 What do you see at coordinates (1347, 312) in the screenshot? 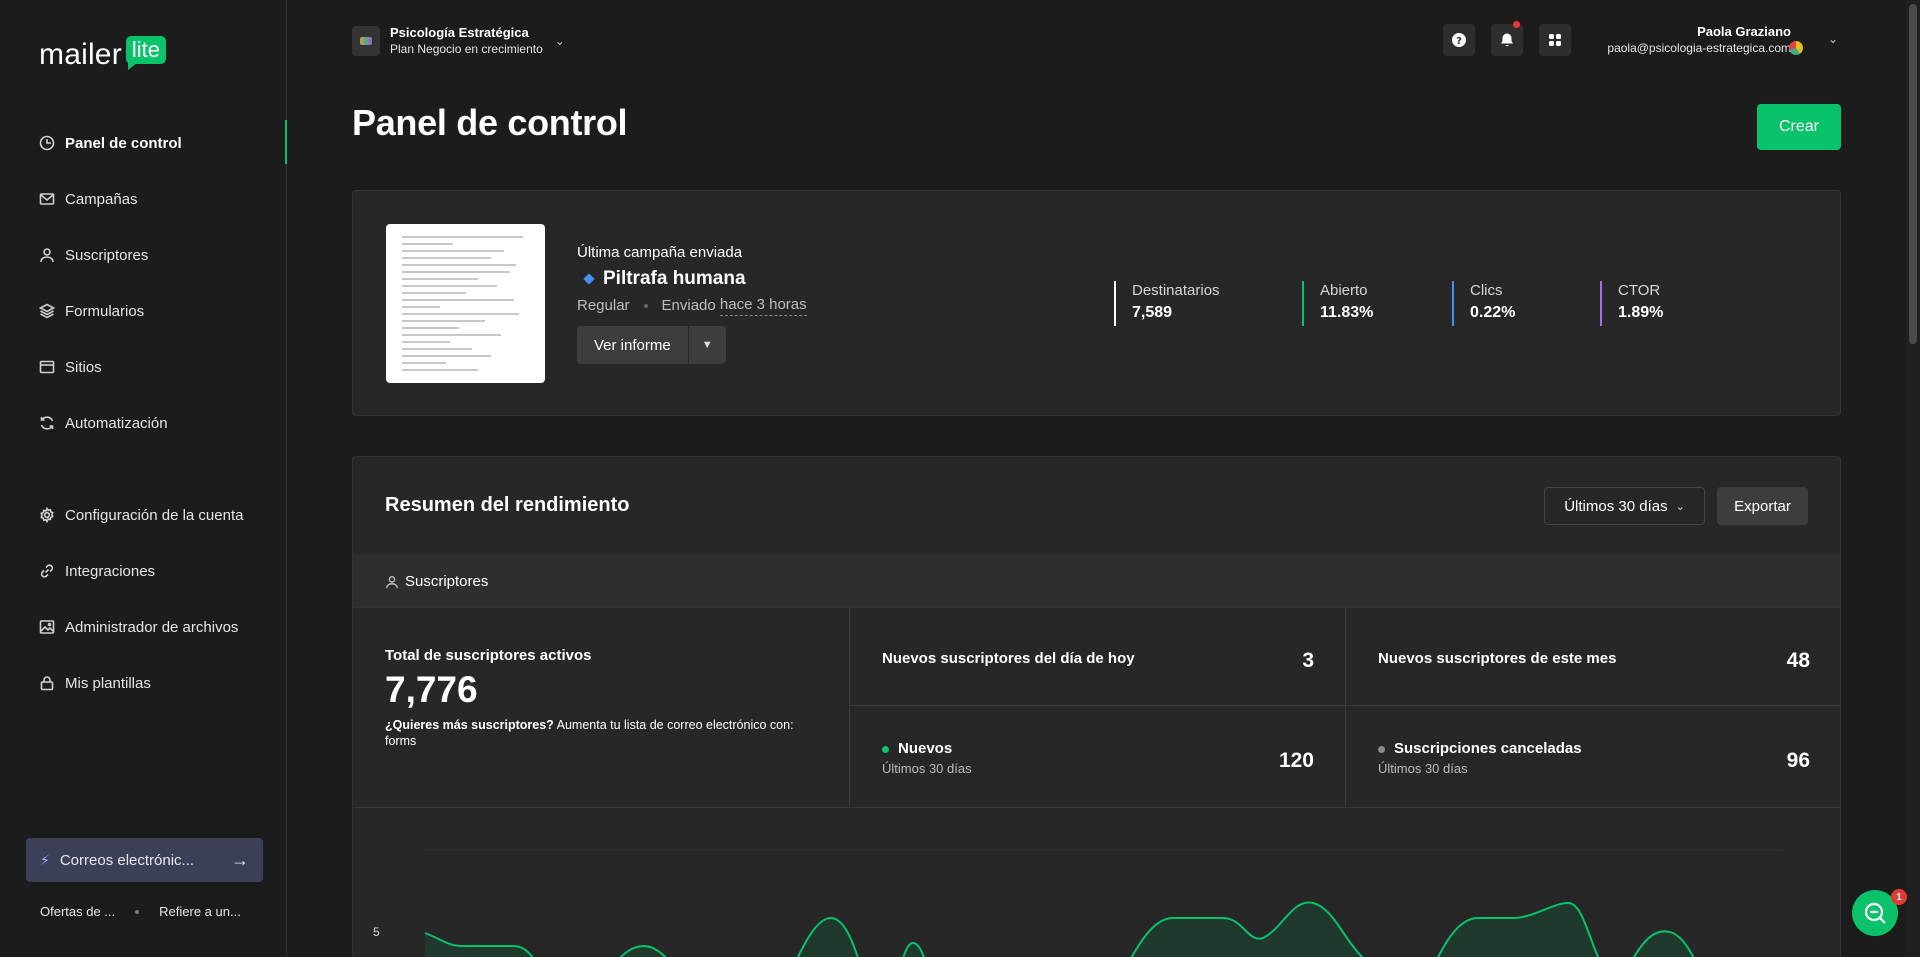
I see `stat-value: 11.83%` at bounding box center [1347, 312].